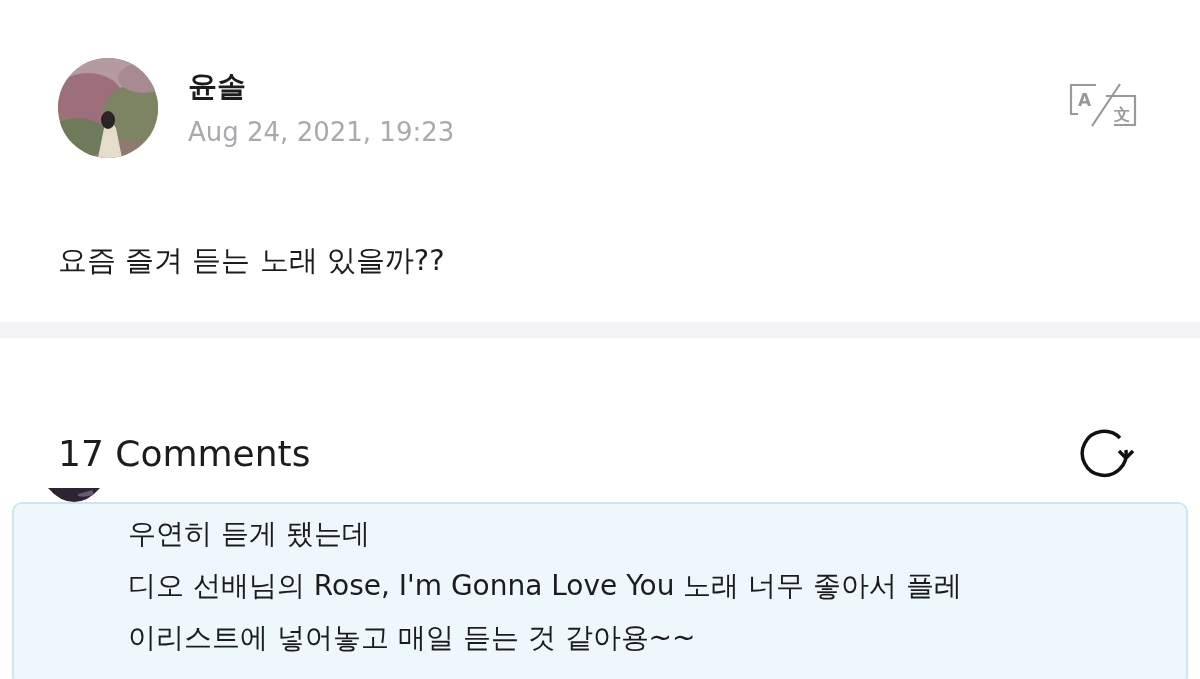 This screenshot has height=679, width=1200. I want to click on comment-text: 우연히 듣게 됐는데, so click(249, 534).